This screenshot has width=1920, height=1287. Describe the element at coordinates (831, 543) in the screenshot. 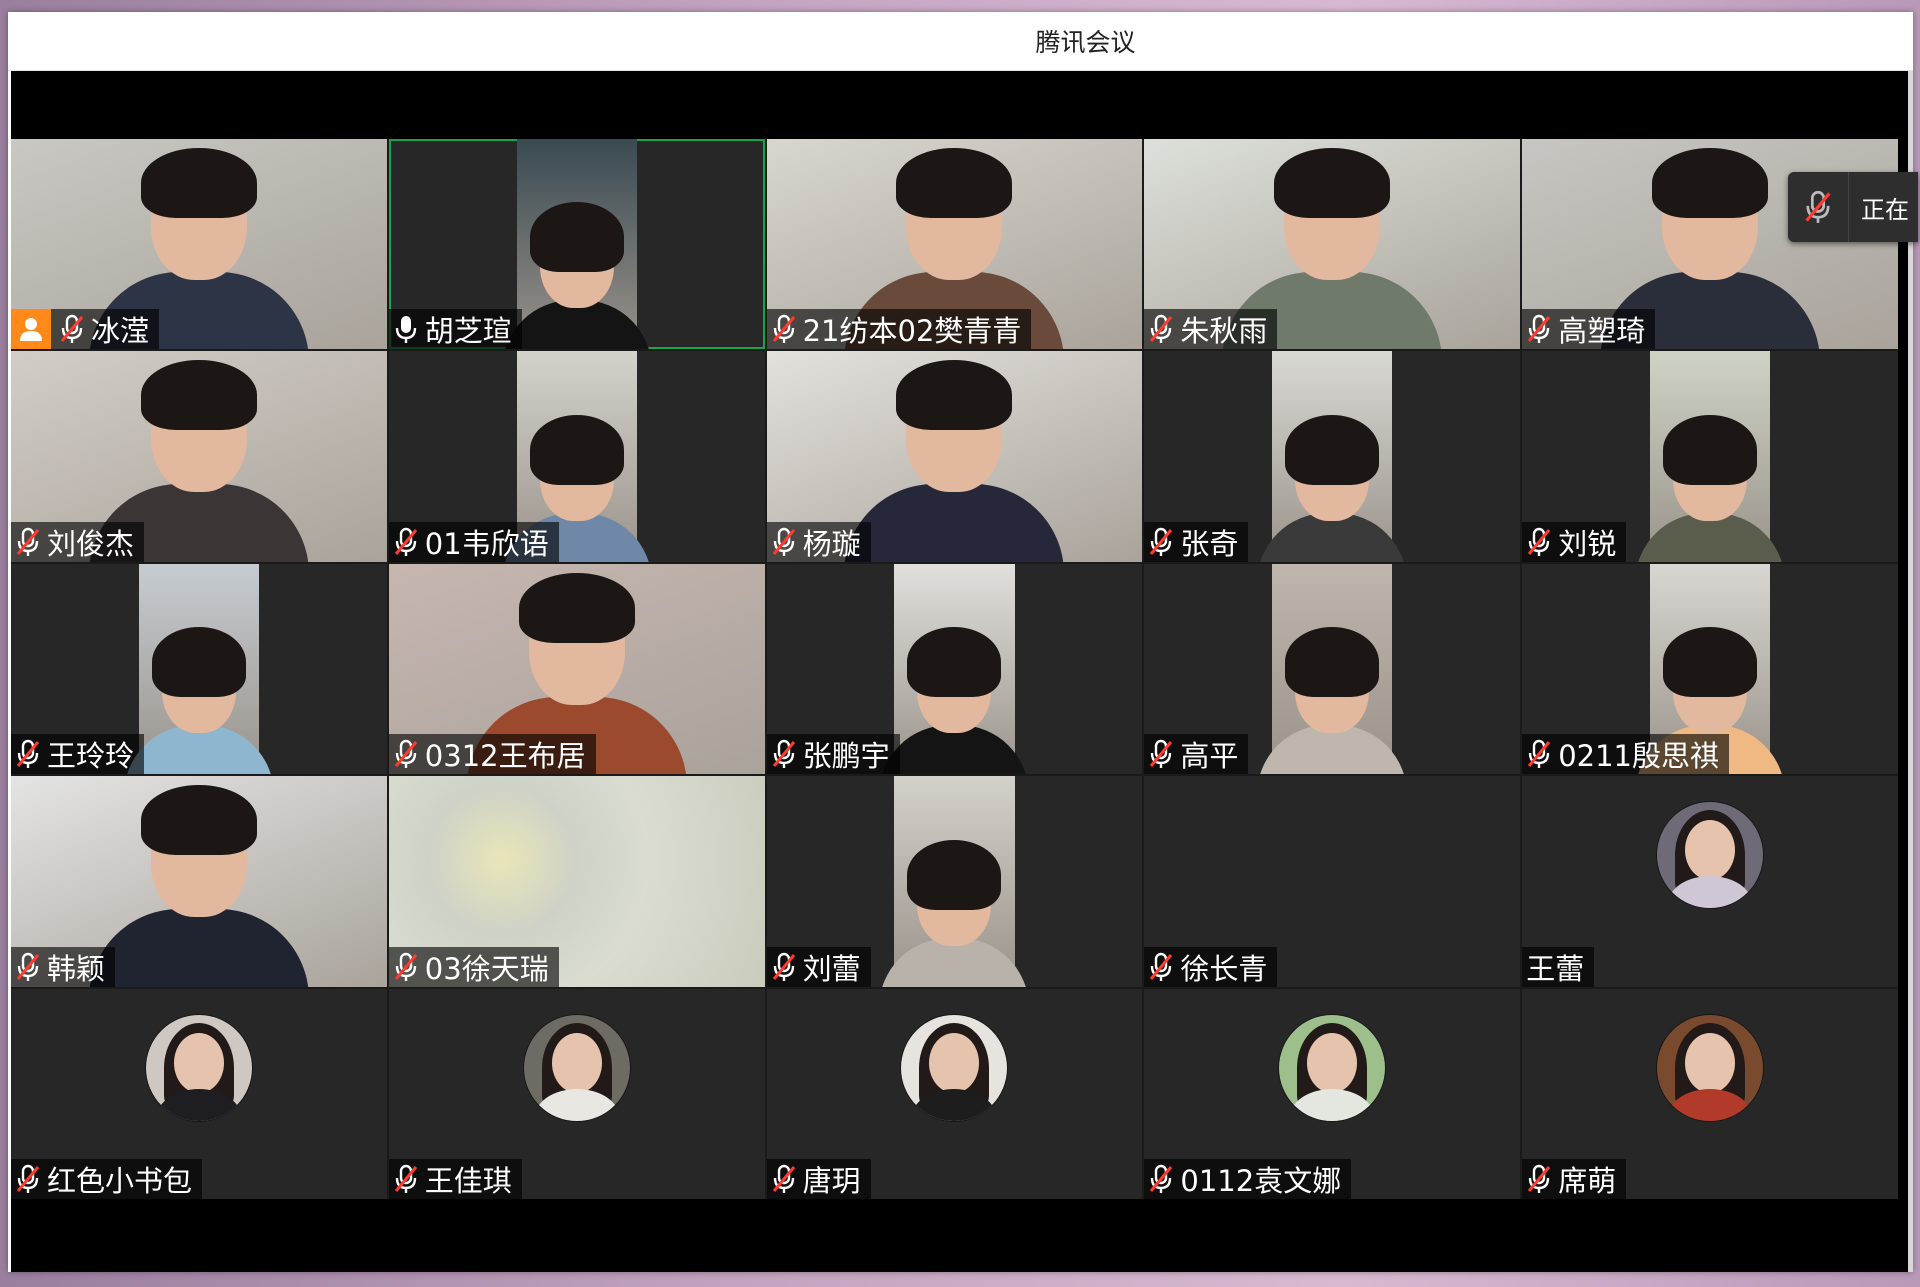

I see `participant-name: 杨璇` at that location.